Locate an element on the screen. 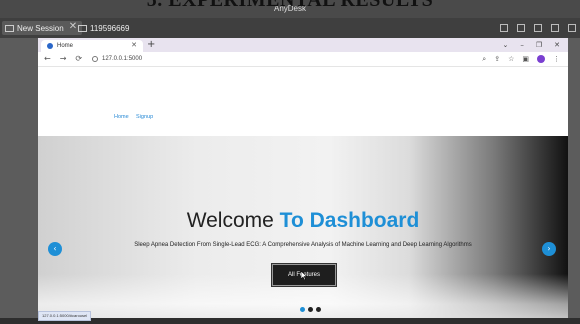  actions-icon is located at coordinates (555, 28).